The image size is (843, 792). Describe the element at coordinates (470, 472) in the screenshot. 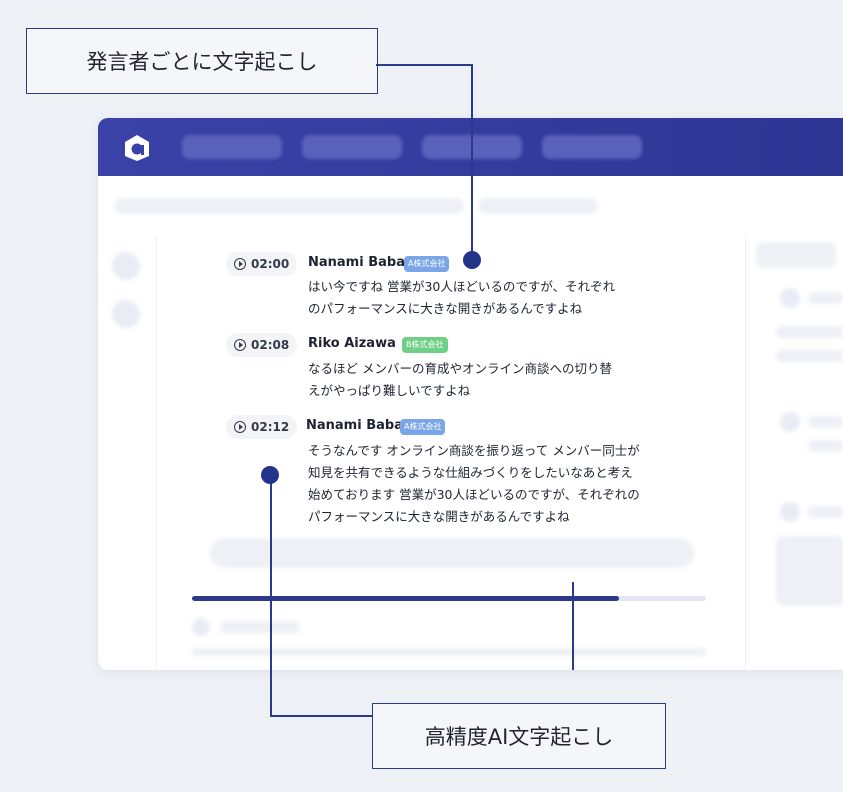

I see `transcript-line: 知見を共有できるような仕組みづくりをしたいなあと考え` at that location.